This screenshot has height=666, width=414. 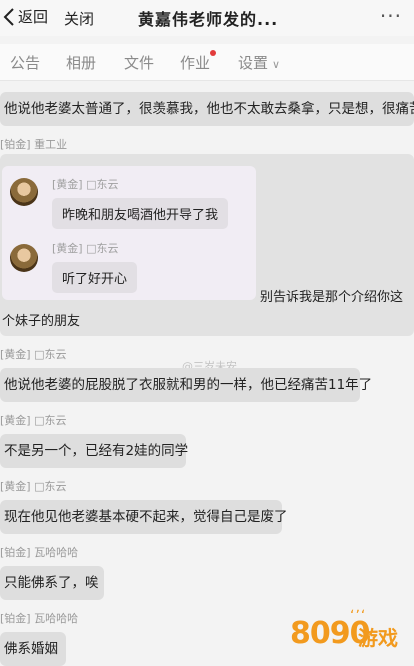 I want to click on logo-text: 游戏, so click(x=378, y=638).